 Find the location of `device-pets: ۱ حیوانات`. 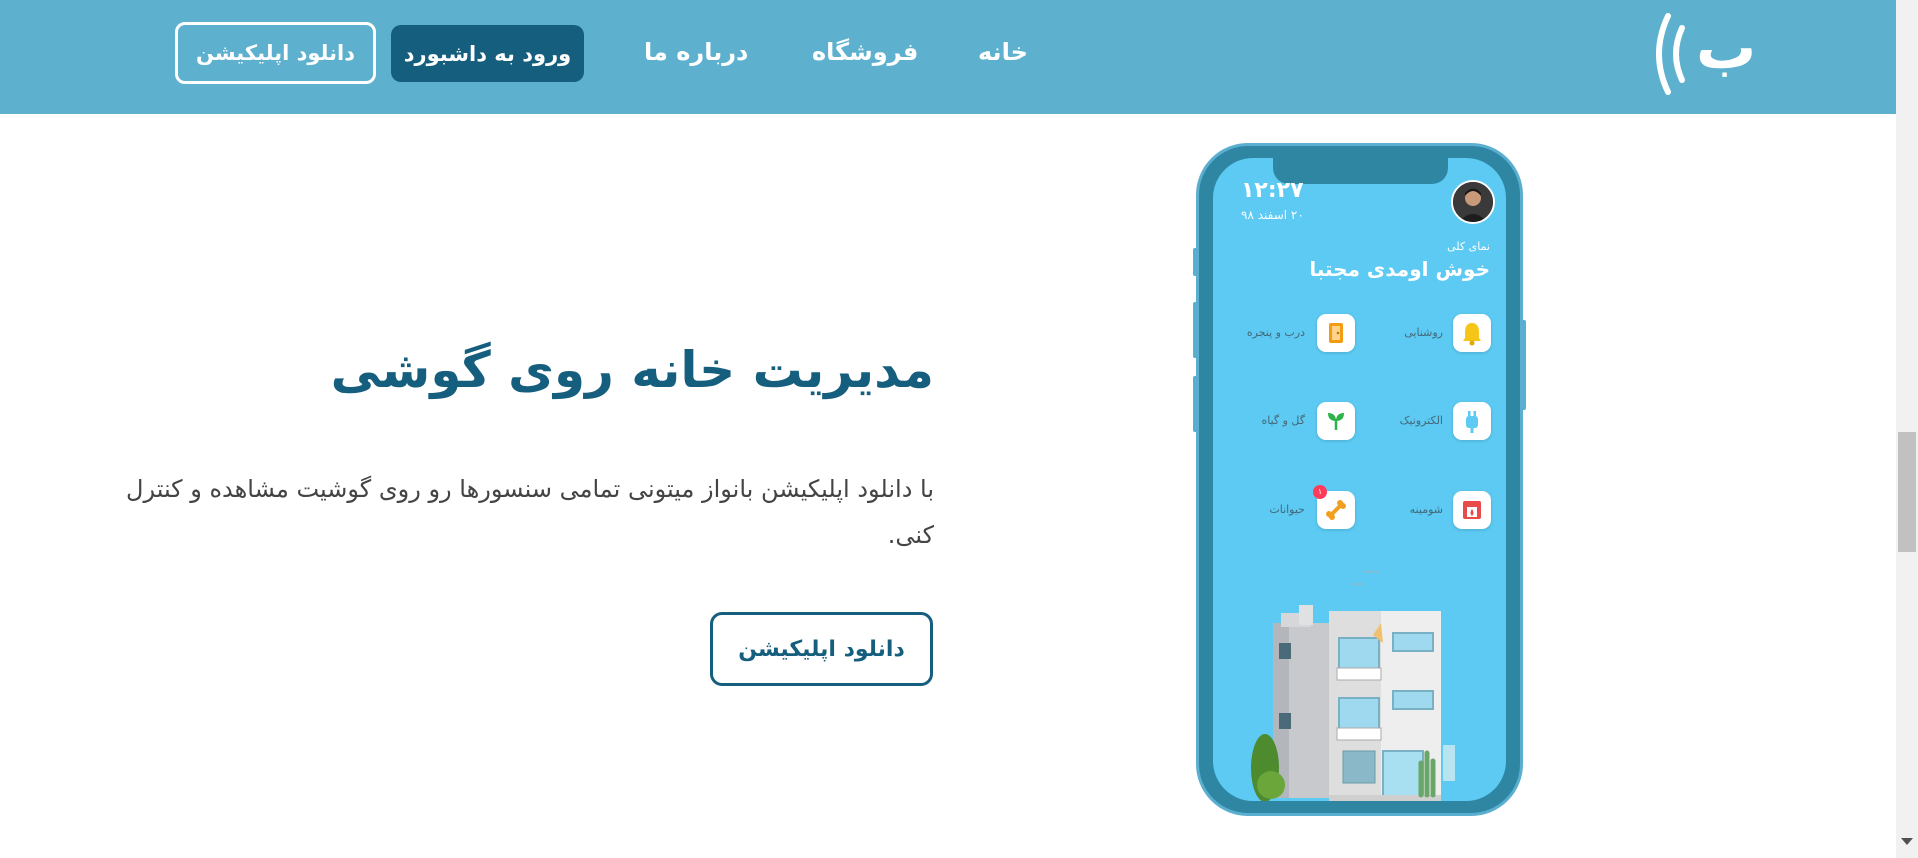

device-pets: ۱ حیوانات is located at coordinates (1295, 508).